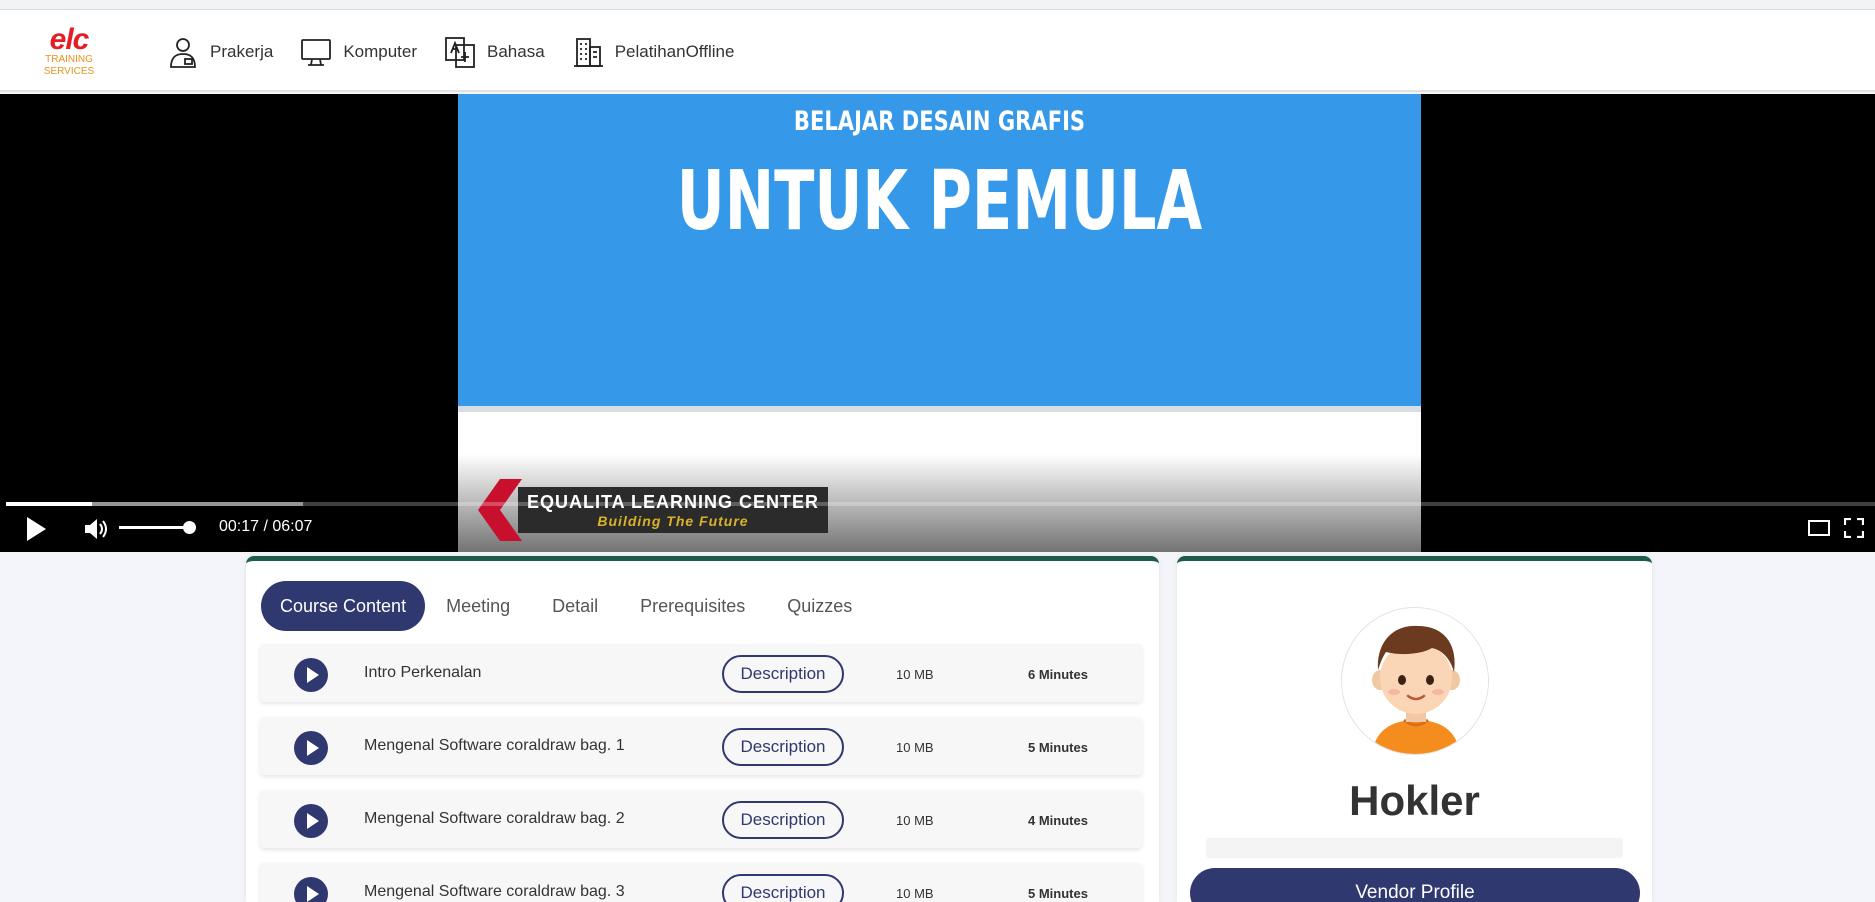 This screenshot has width=1875, height=902. I want to click on logo-subtext-2: SERVICES, so click(69, 71).